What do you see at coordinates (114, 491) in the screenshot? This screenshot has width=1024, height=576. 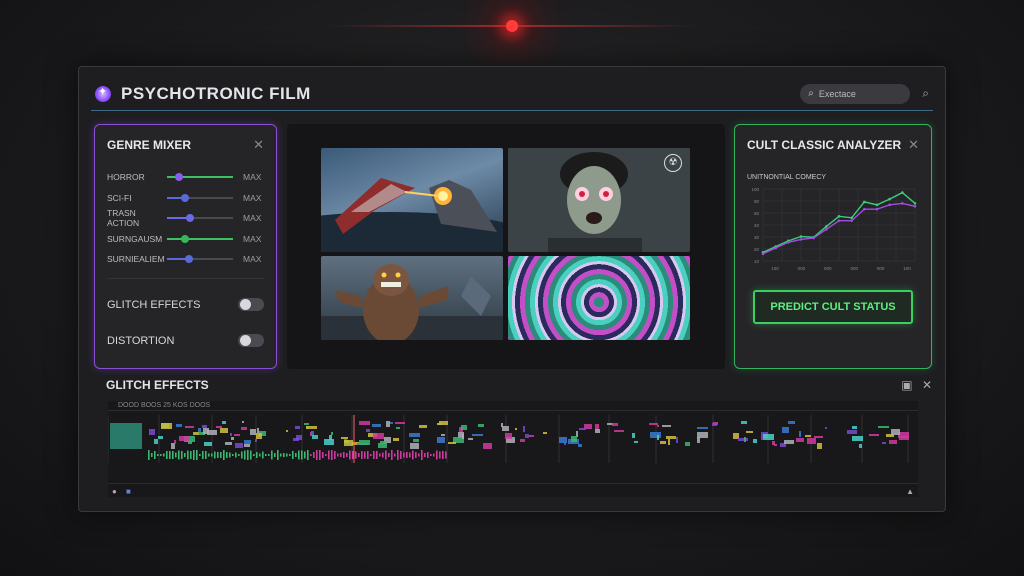 I see `play-icon: ●` at bounding box center [114, 491].